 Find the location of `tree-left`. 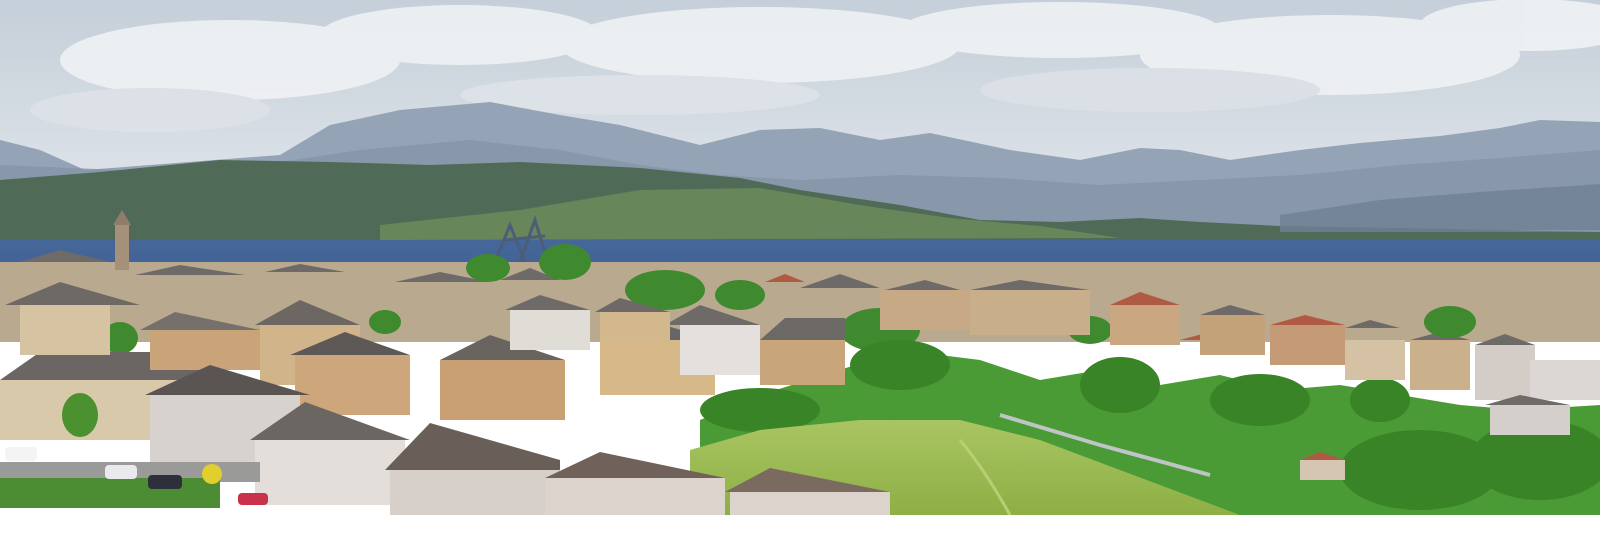

tree-left is located at coordinates (80, 415).